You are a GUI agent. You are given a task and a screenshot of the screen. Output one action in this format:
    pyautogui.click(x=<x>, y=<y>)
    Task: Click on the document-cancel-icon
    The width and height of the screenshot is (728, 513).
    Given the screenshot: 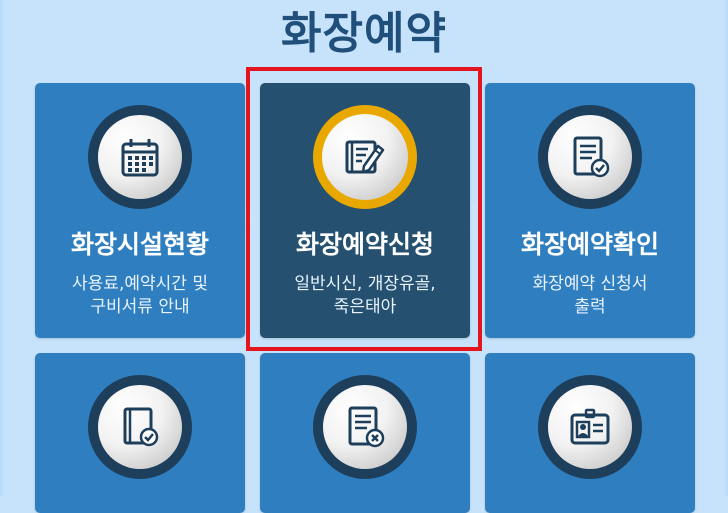 What is the action you would take?
    pyautogui.click(x=366, y=427)
    